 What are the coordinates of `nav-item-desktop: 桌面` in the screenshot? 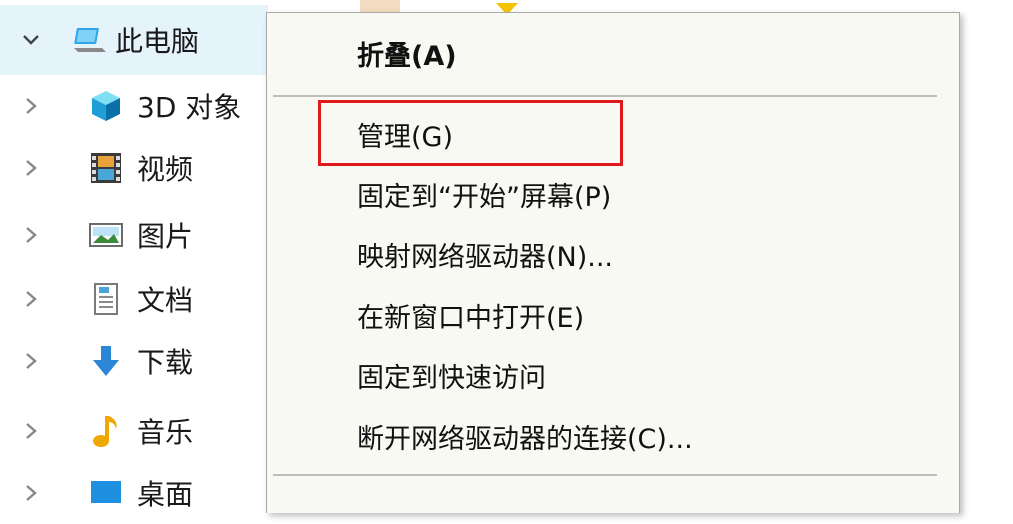 It's located at (134, 493).